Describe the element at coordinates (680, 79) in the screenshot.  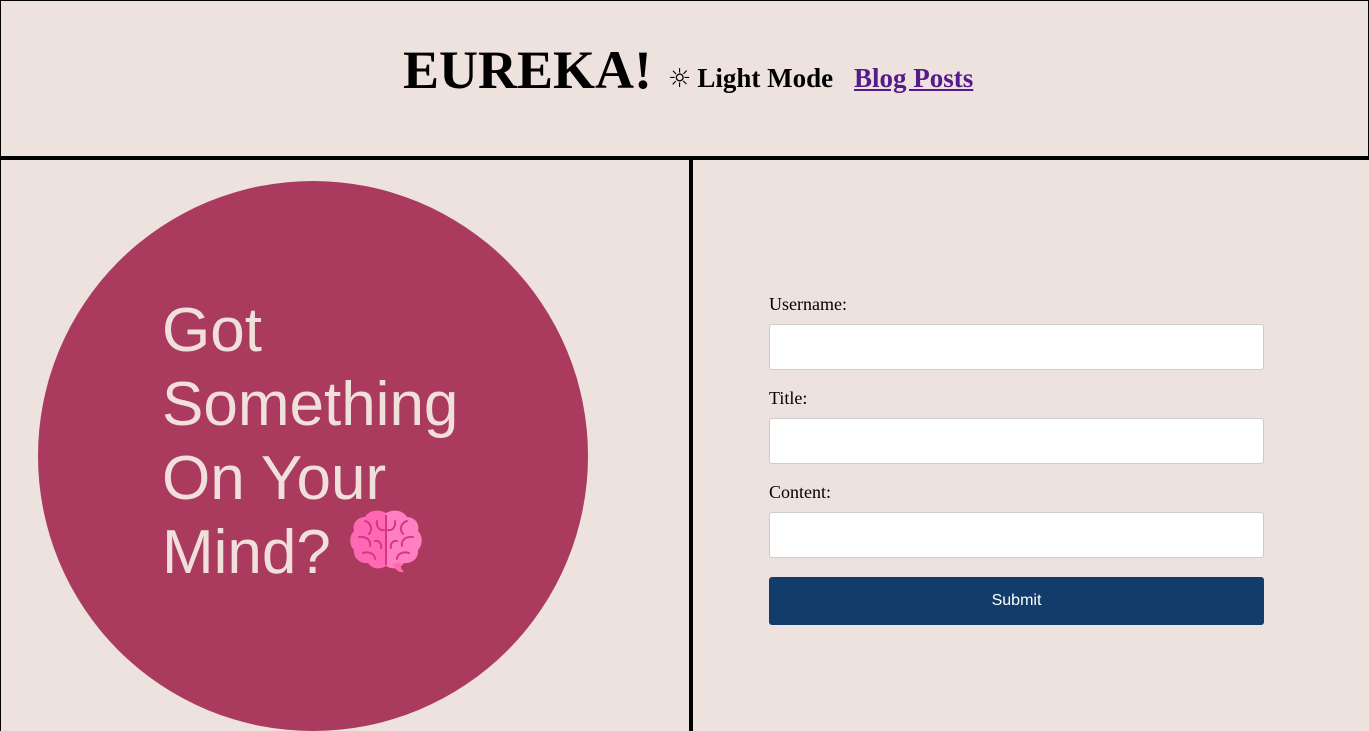
I see `sun-icon: ☼` at that location.